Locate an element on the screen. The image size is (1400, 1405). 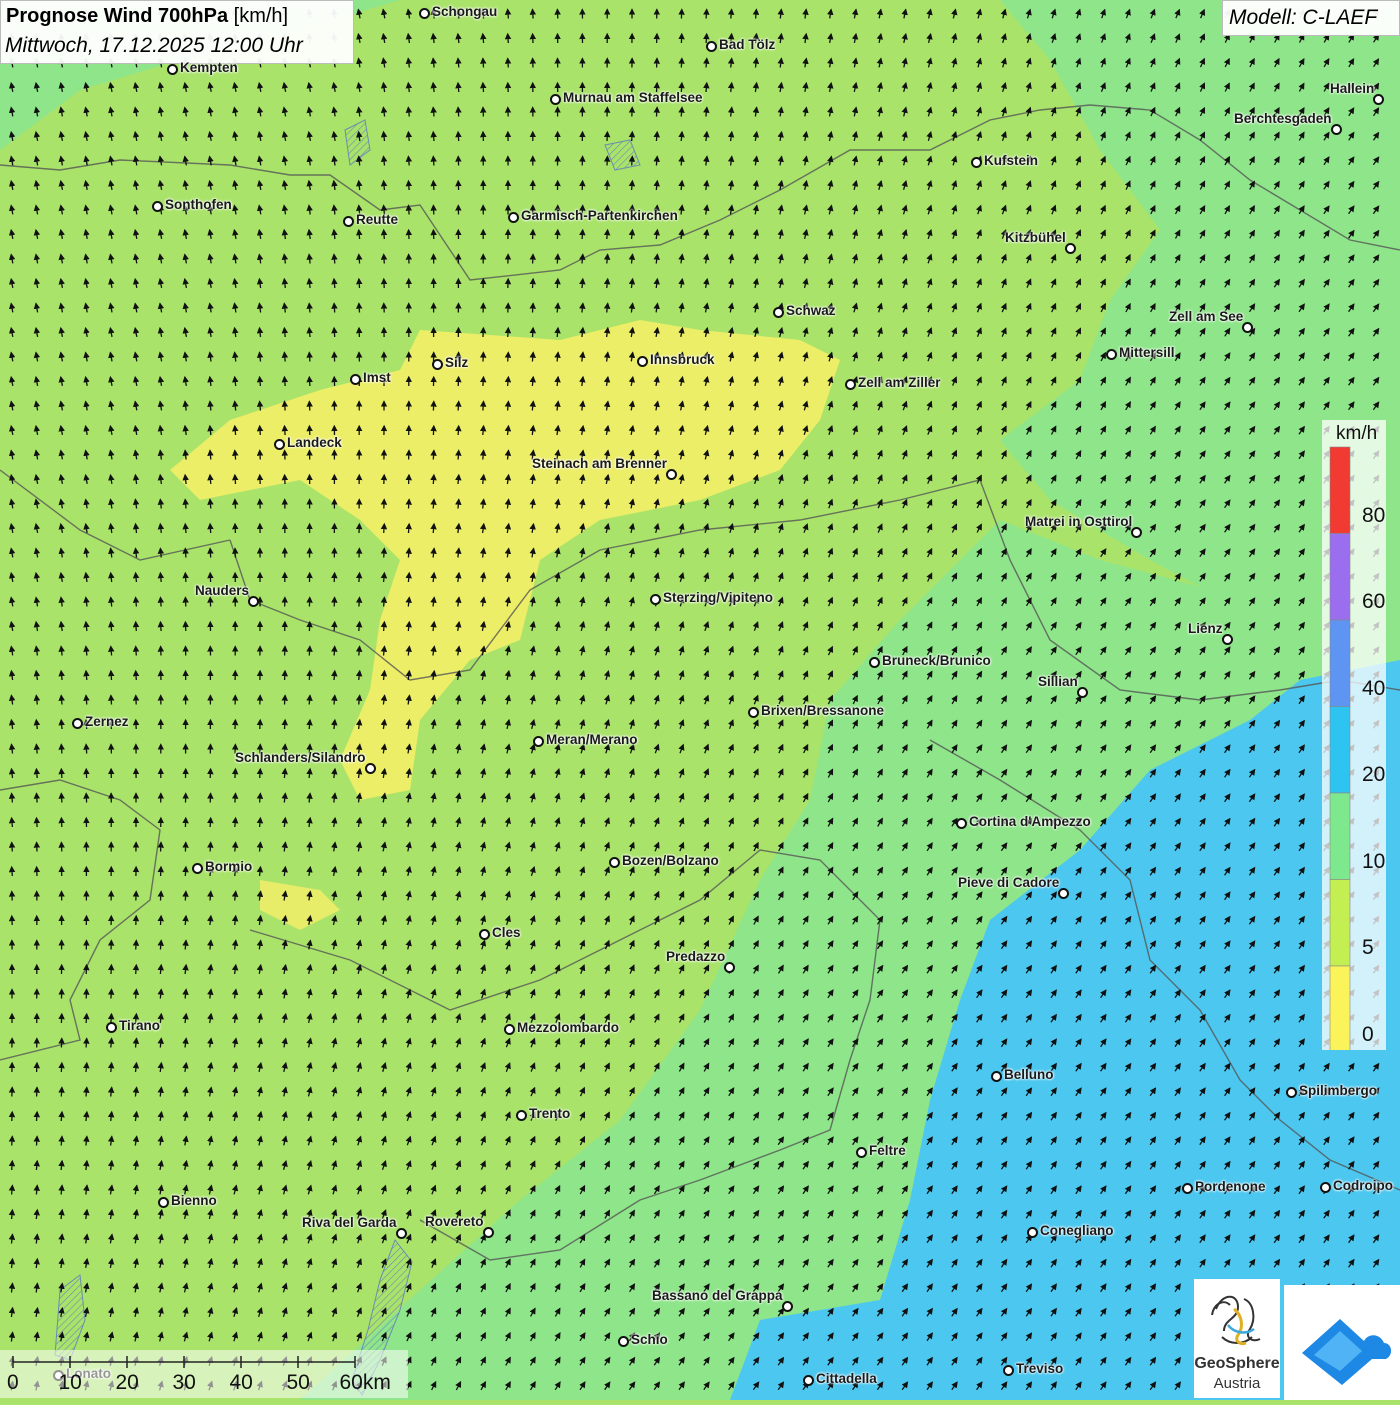
city-label: Imst is located at coordinates (377, 377).